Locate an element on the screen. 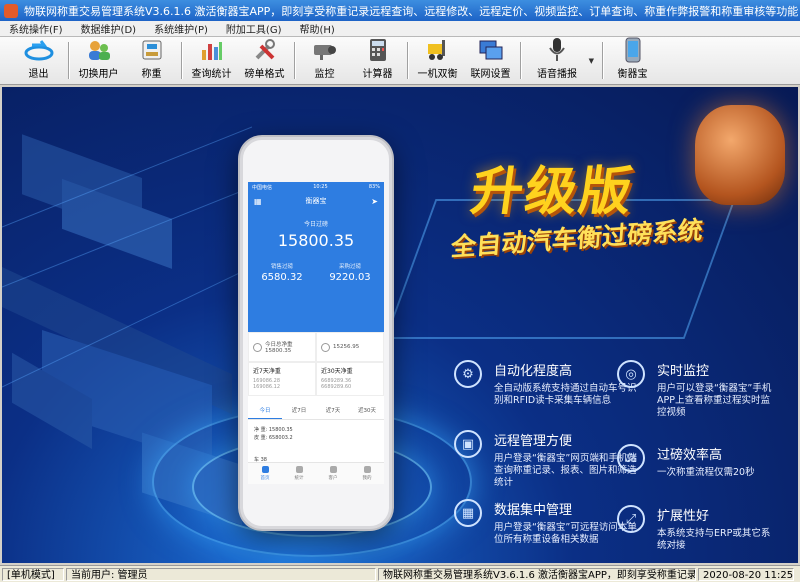  voice-broadcast-button: 语音播报 ▼ is located at coordinates (559, 60).